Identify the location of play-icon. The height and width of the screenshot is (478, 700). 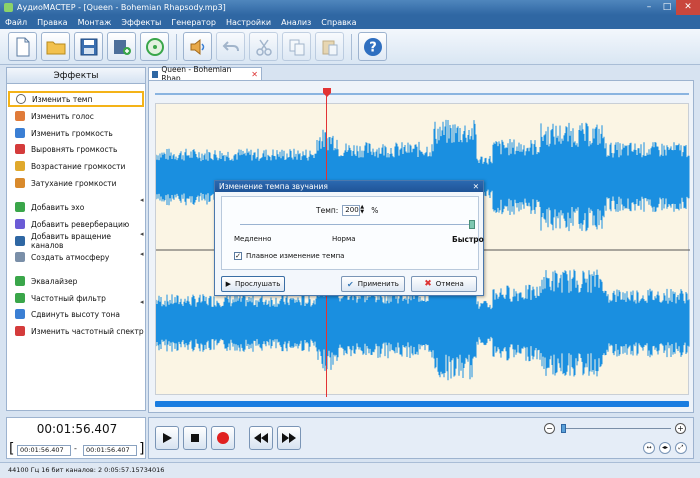
(167, 438).